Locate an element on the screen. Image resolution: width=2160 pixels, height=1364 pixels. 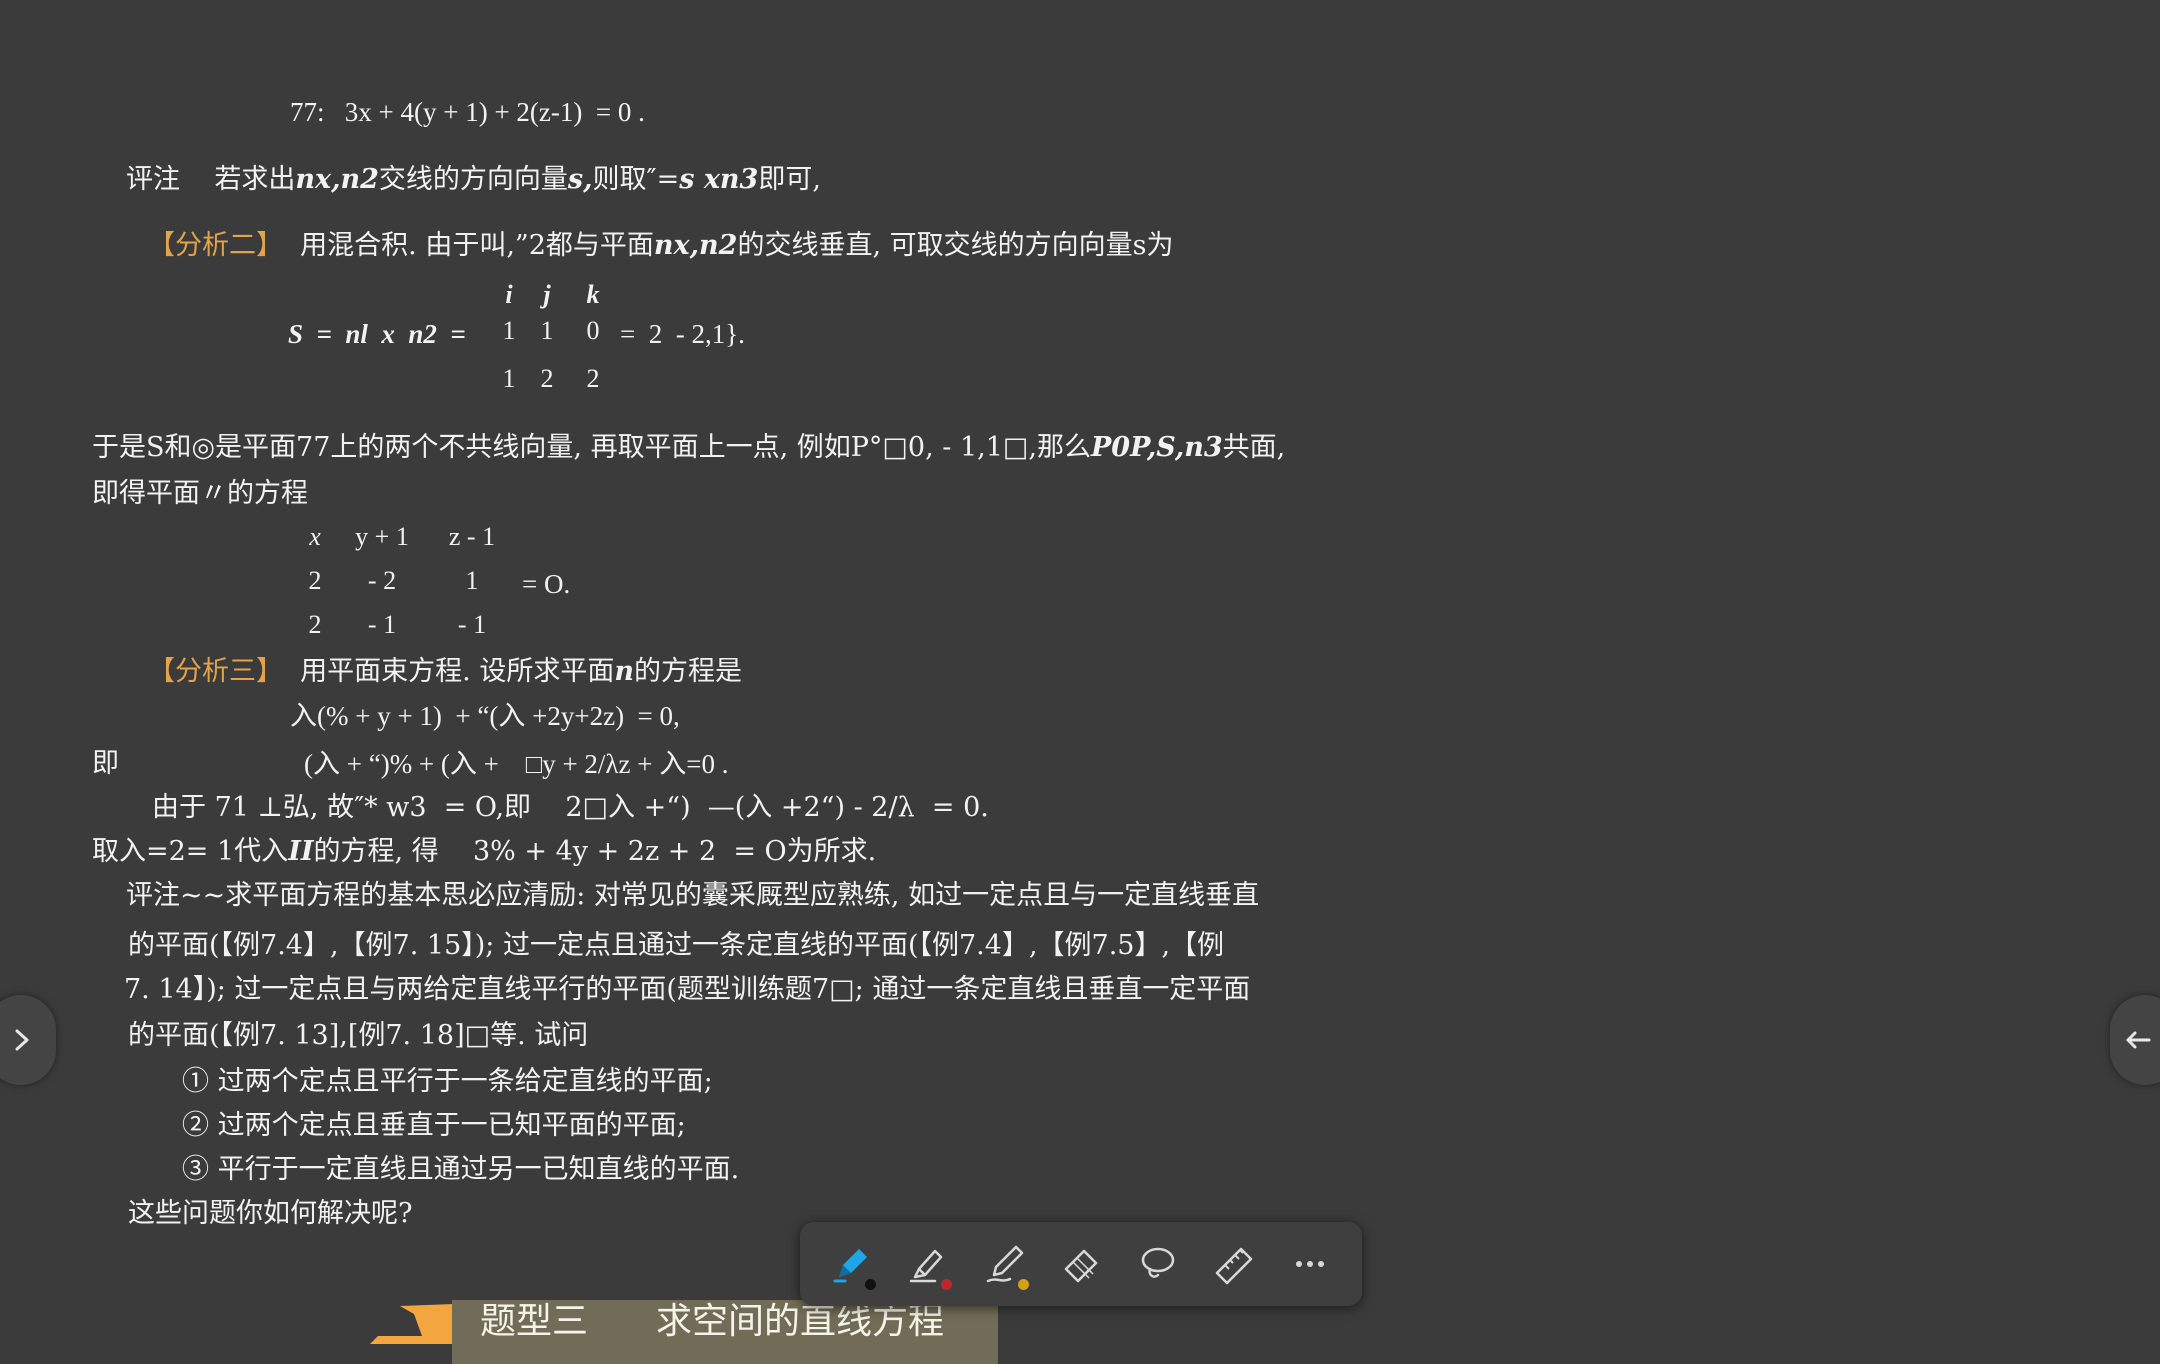
highlighter-color-dot is located at coordinates (947, 1284).